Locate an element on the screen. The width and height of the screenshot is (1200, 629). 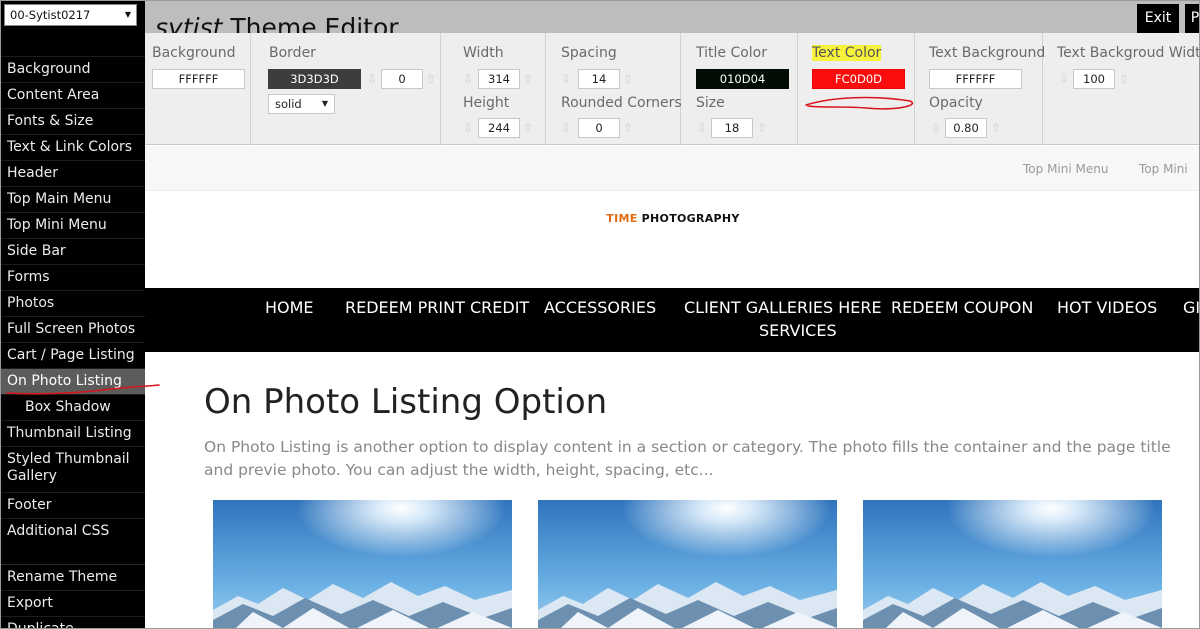
text-background-width-field: 100 is located at coordinates (1094, 79).